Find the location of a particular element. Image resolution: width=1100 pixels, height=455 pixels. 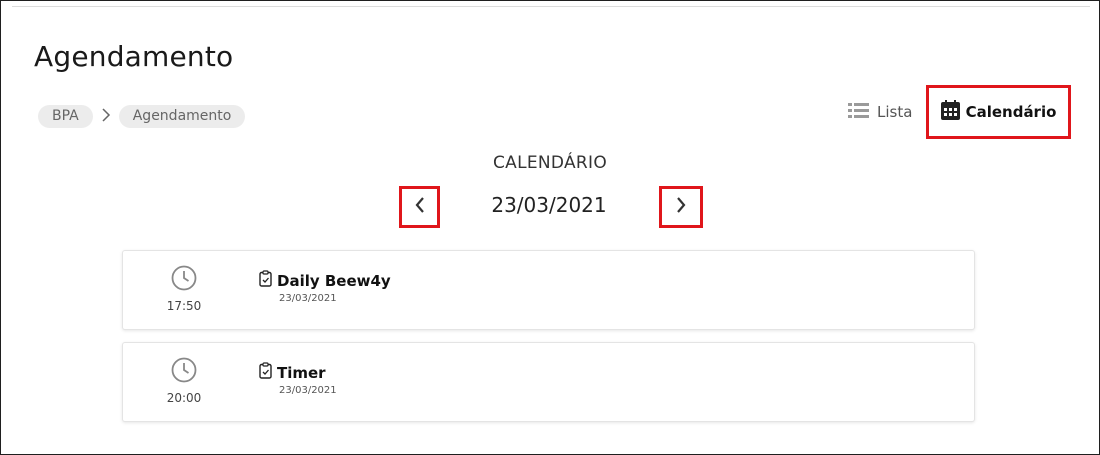

top-divider is located at coordinates (551, 6).